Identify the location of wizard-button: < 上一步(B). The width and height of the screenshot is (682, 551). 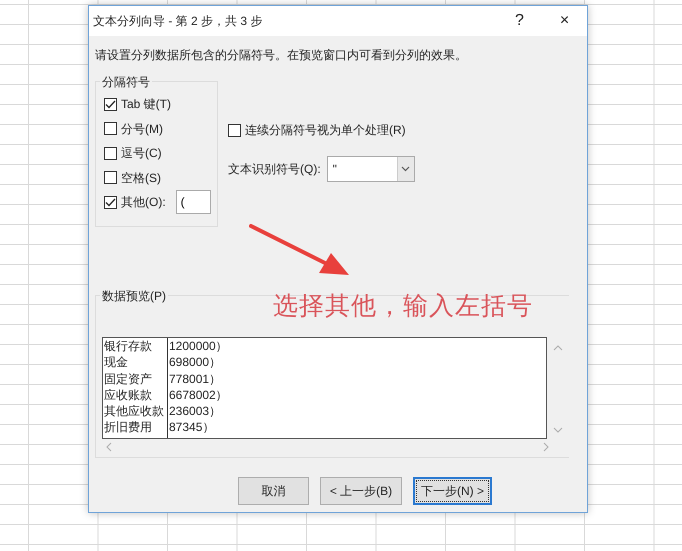
(361, 491).